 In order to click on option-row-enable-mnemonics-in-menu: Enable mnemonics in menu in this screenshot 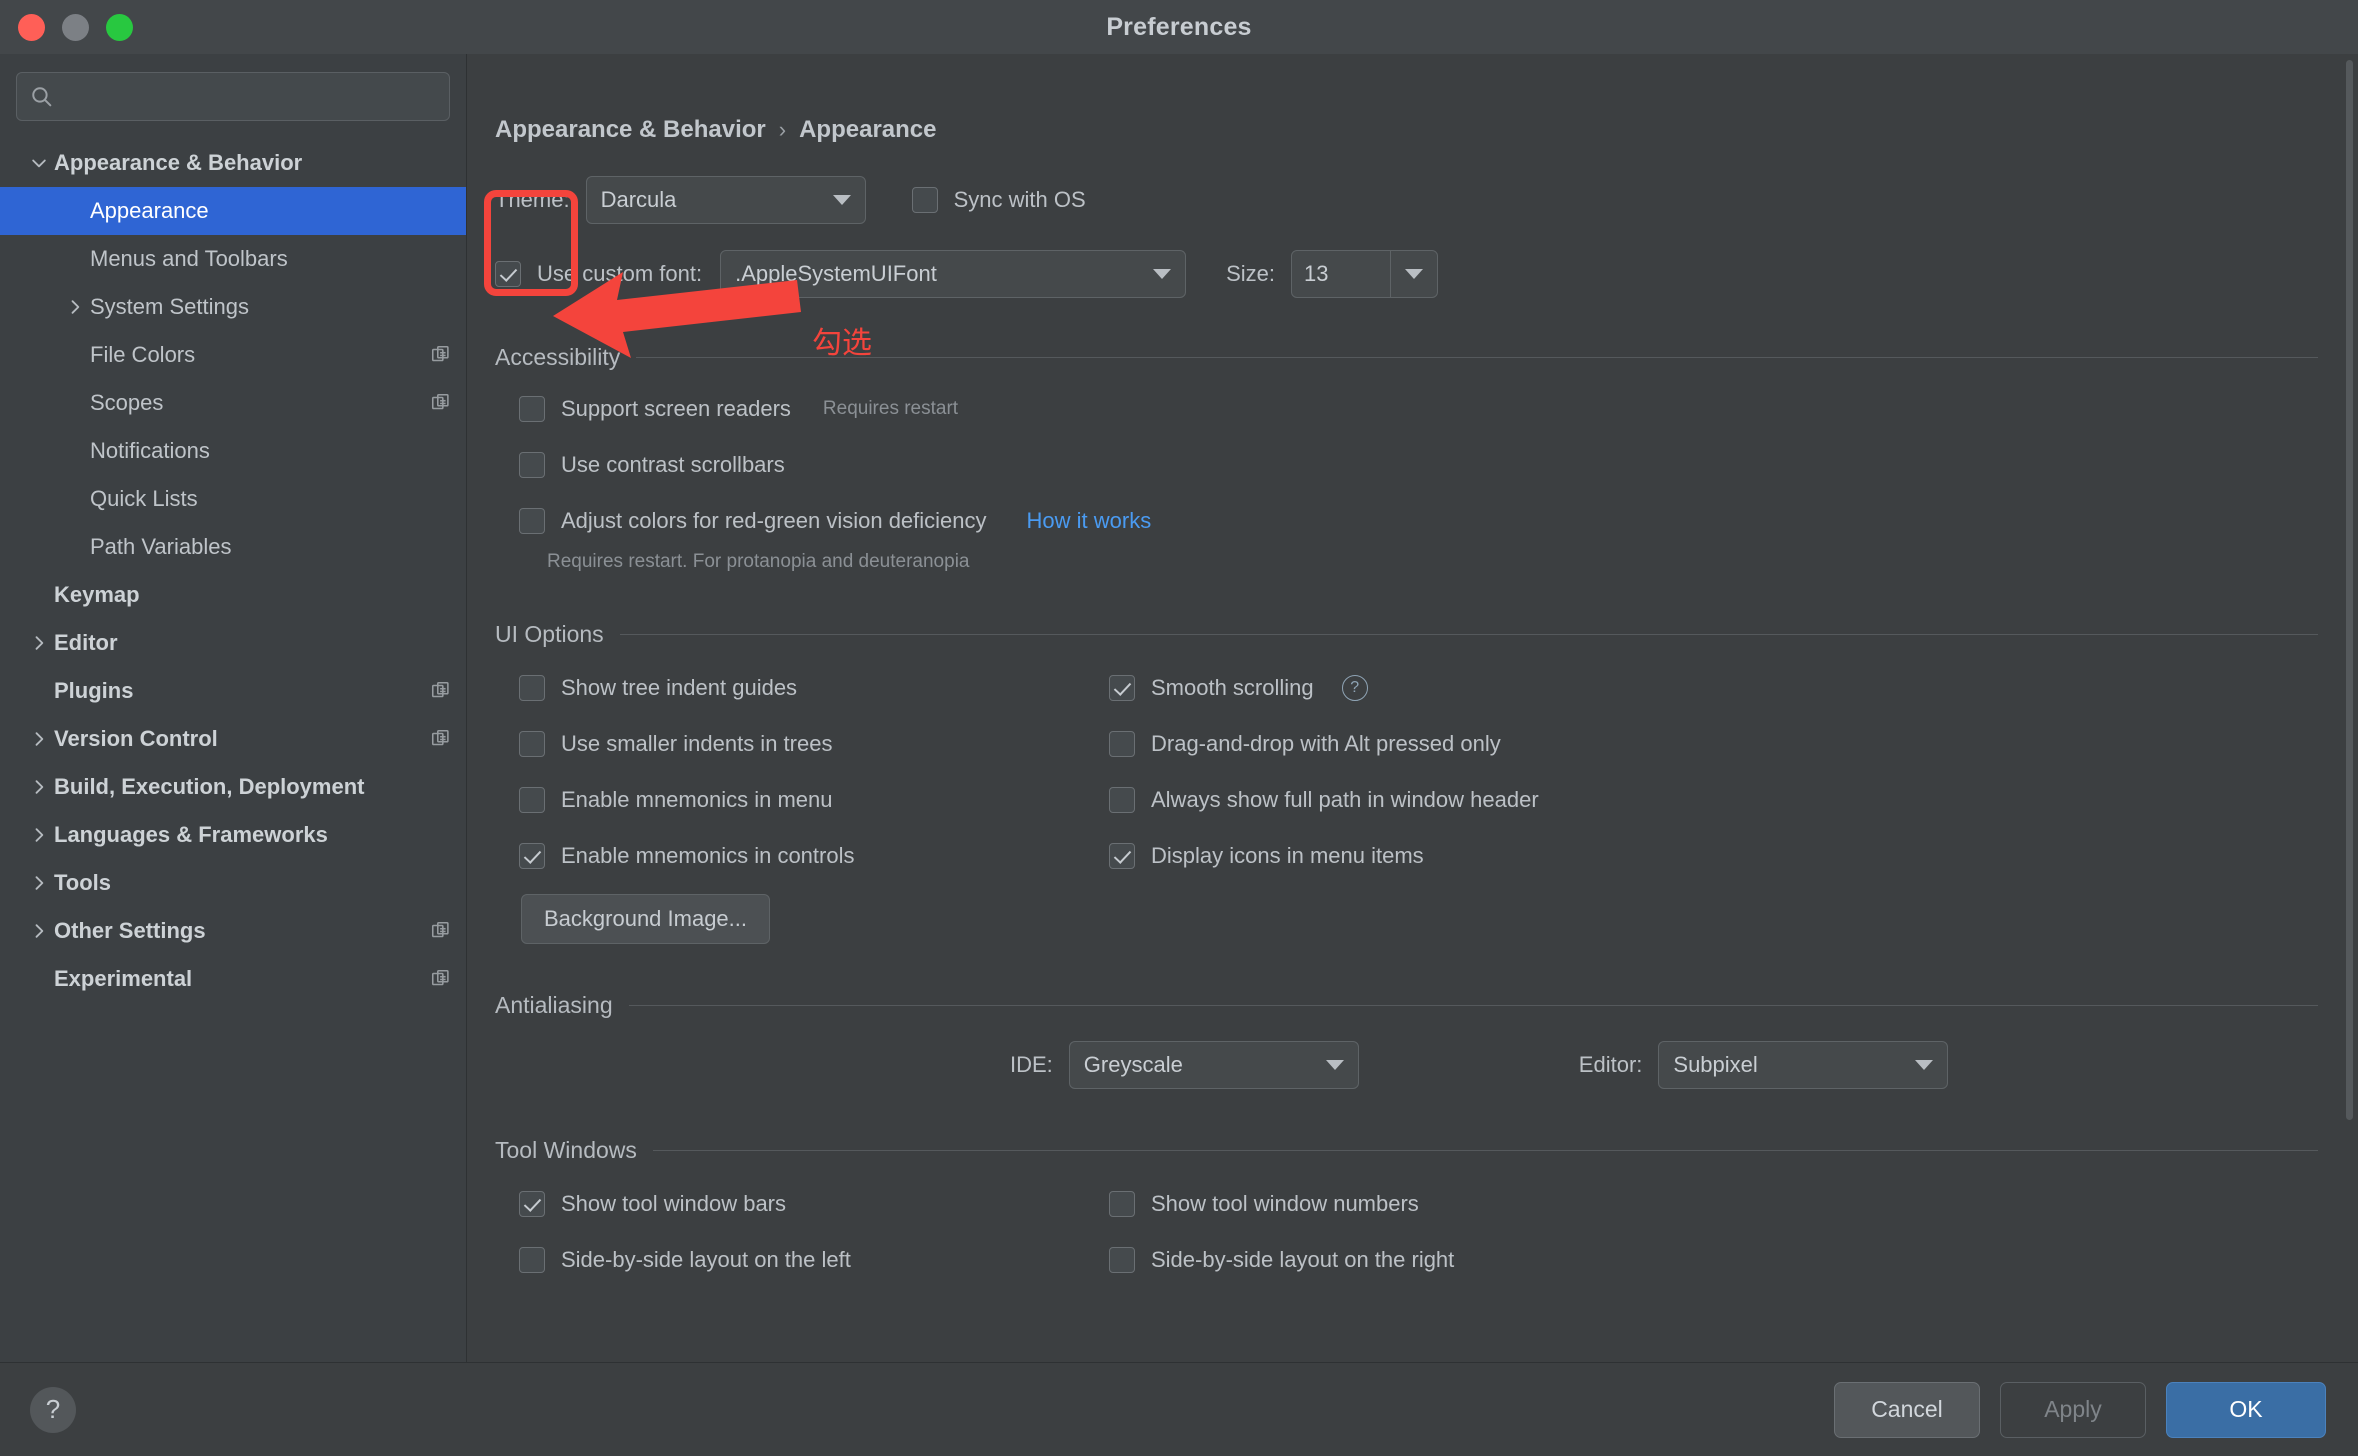, I will do `click(814, 800)`.